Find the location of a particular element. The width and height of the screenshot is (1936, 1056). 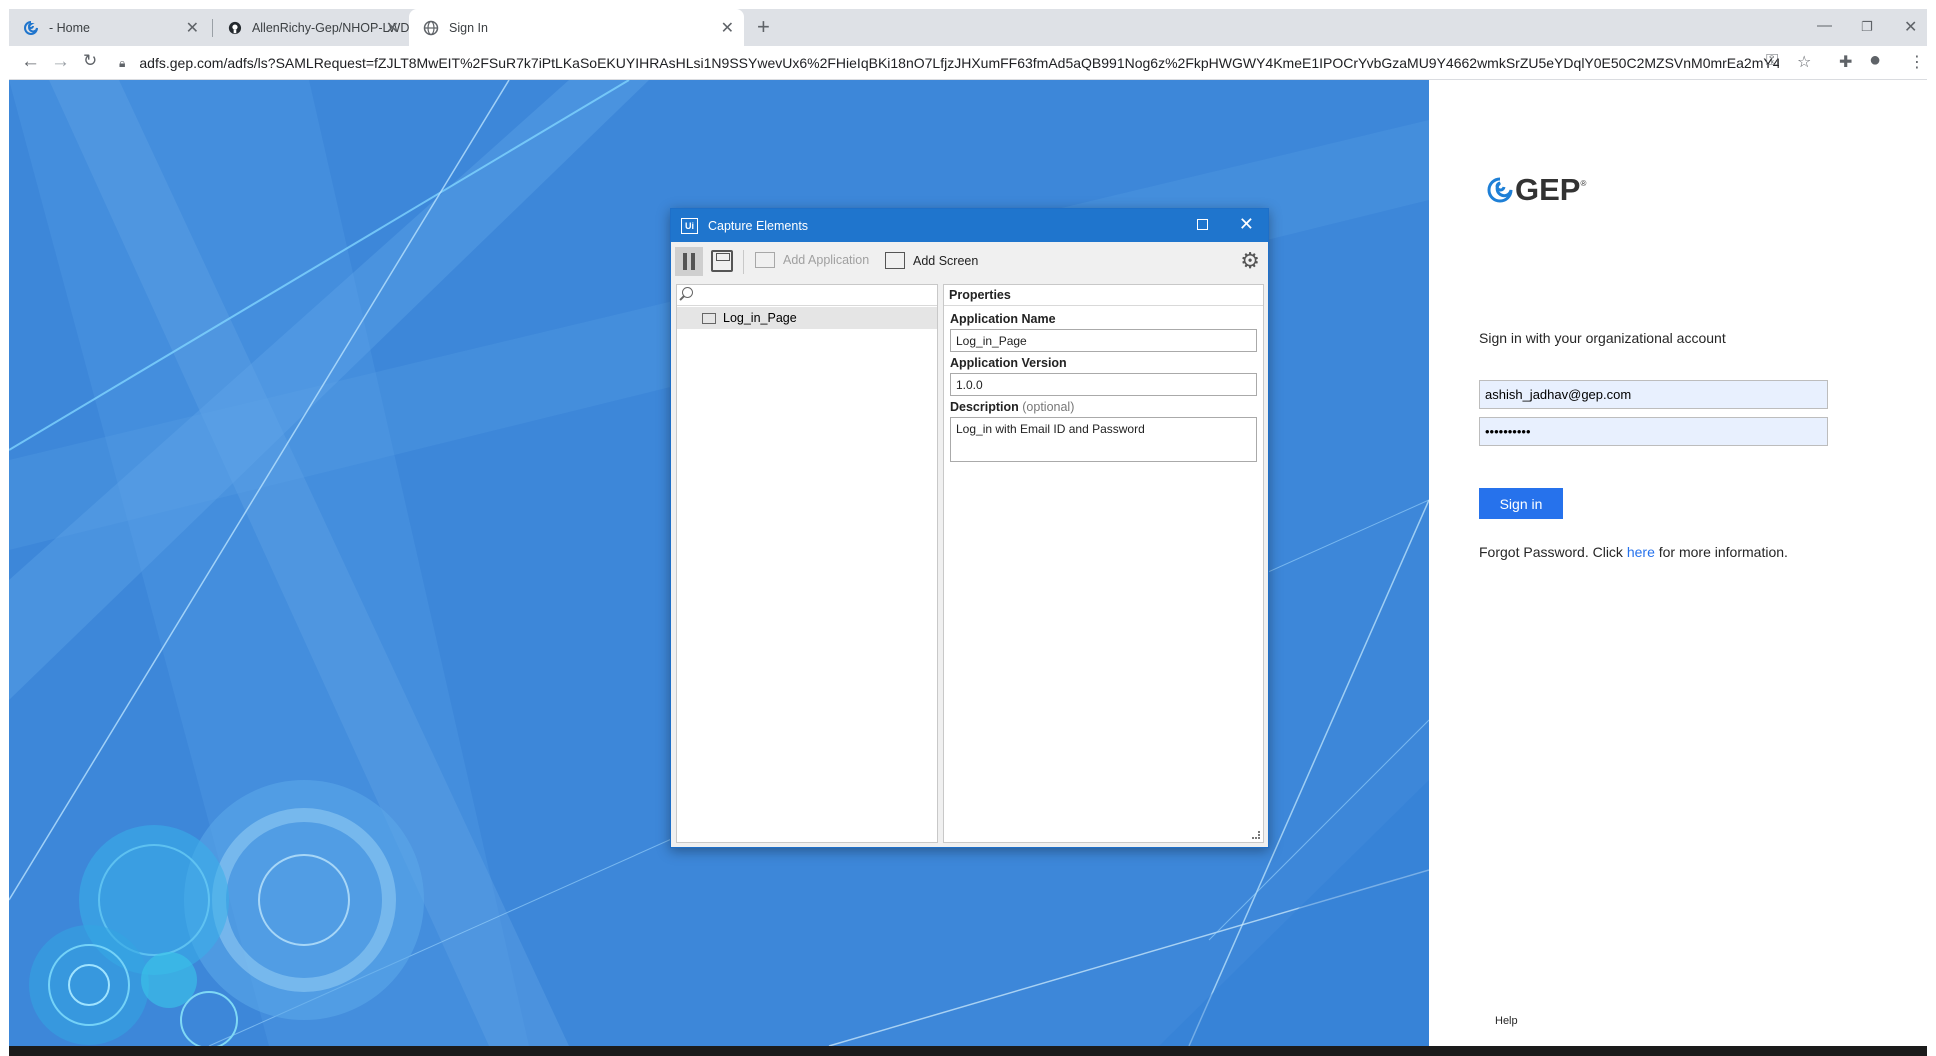

application-icon is located at coordinates (709, 318).